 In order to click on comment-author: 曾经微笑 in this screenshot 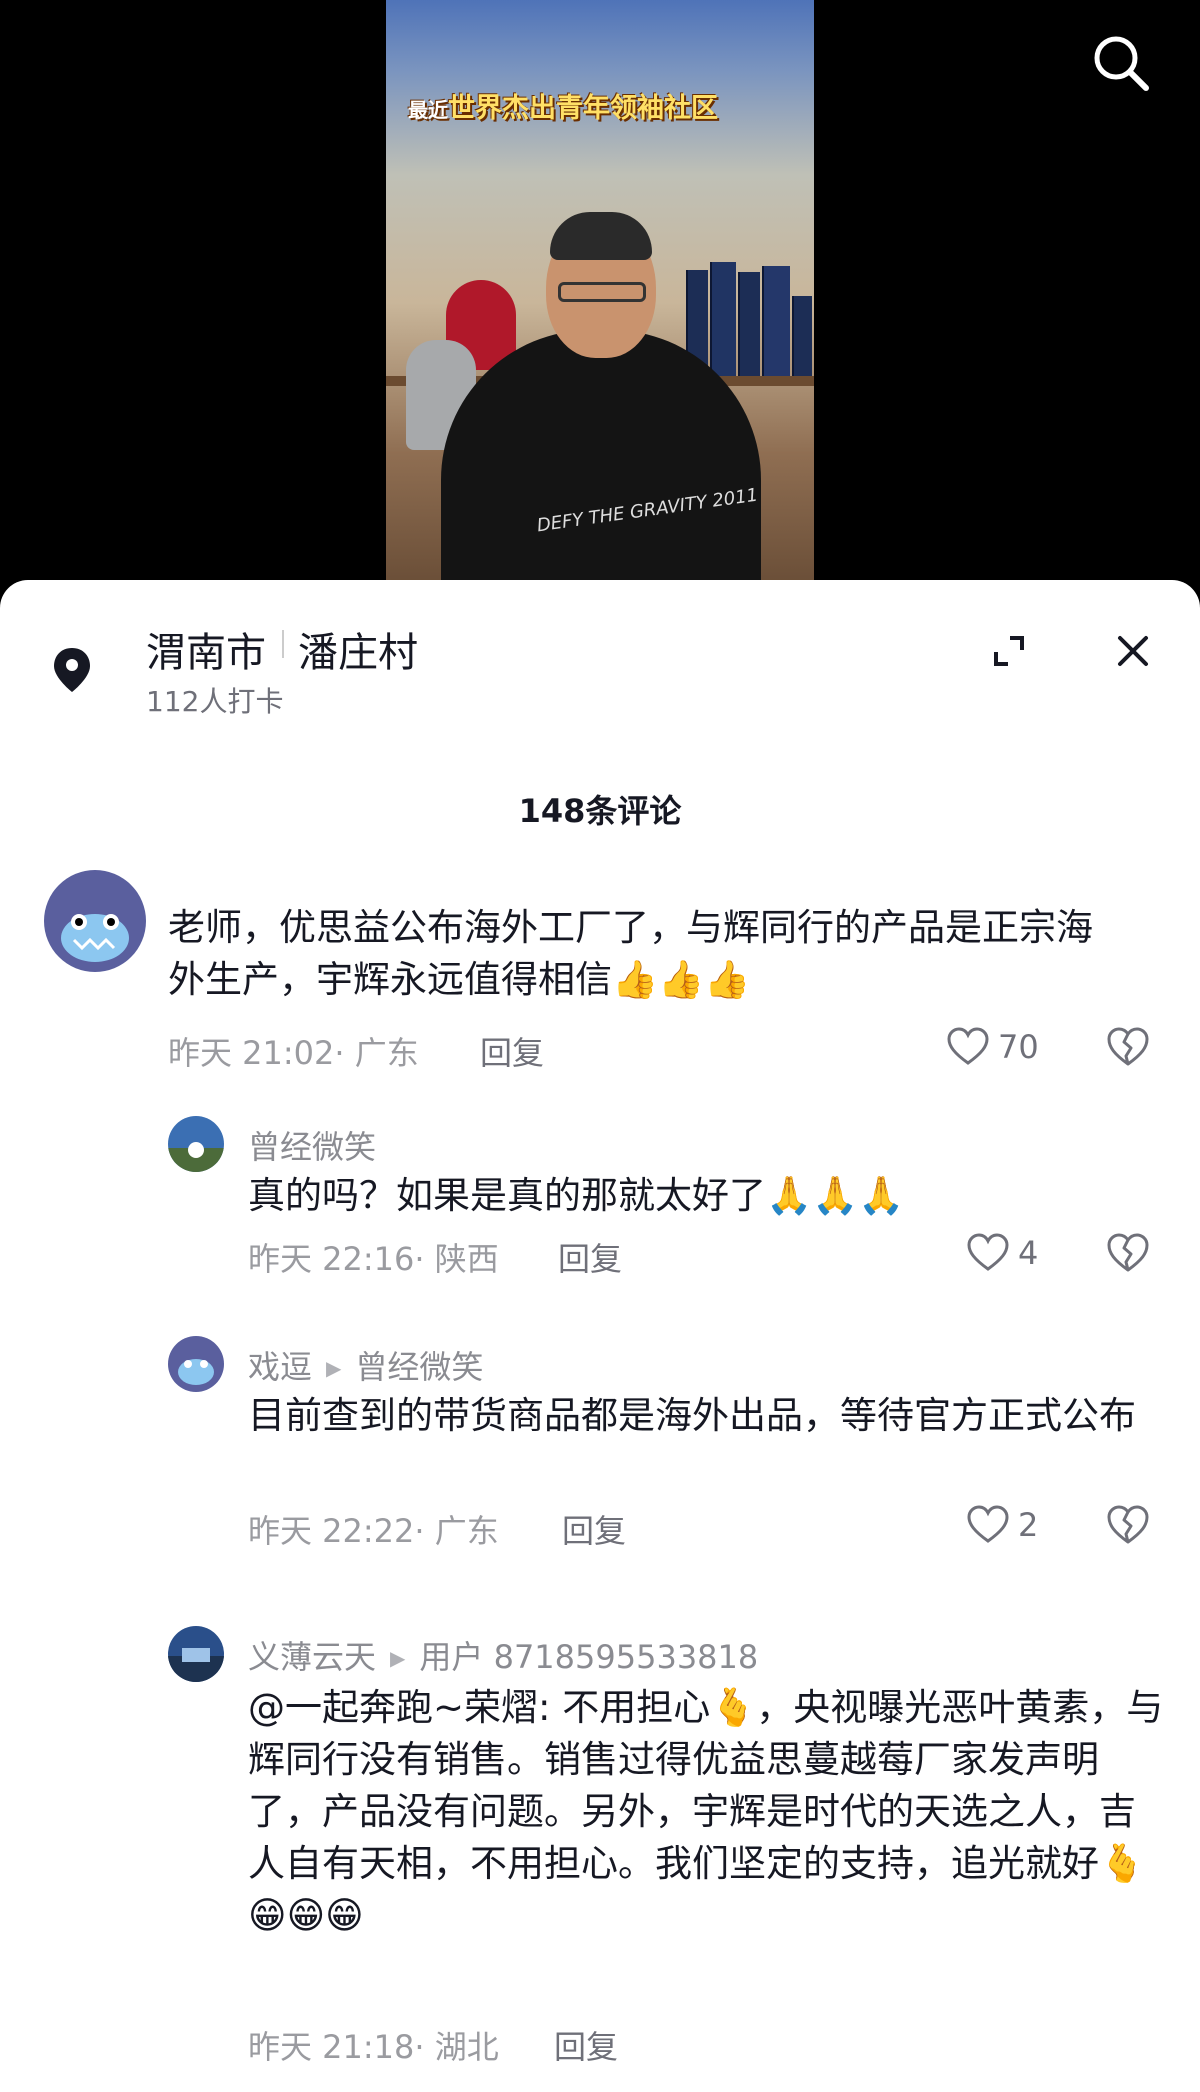, I will do `click(312, 1145)`.